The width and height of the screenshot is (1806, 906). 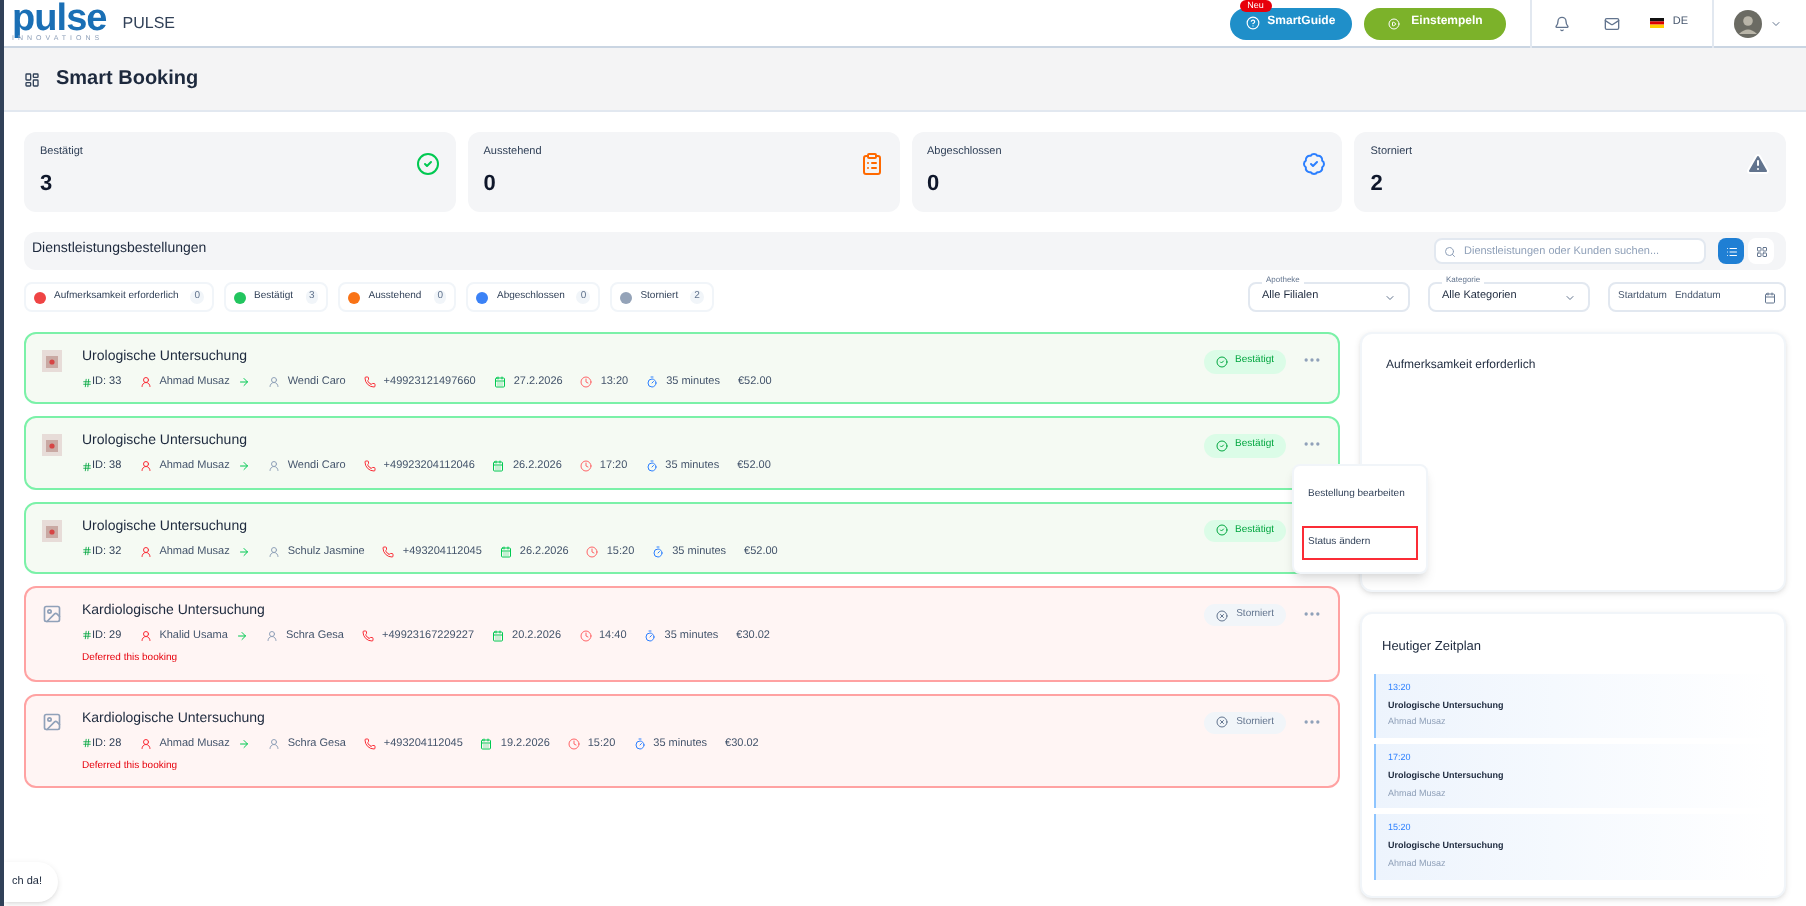 I want to click on stat-value: 2, so click(x=1377, y=185).